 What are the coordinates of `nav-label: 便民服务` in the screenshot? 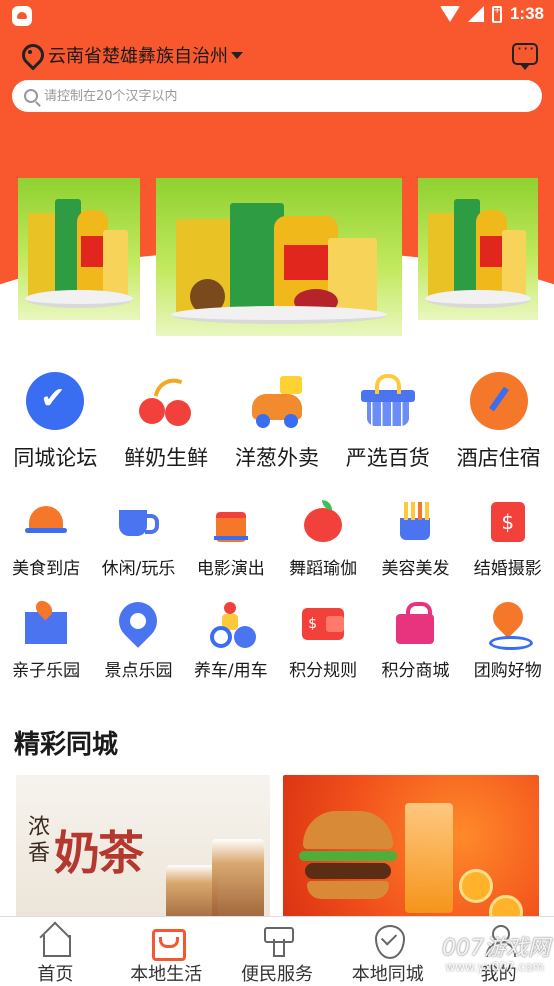 It's located at (276, 974).